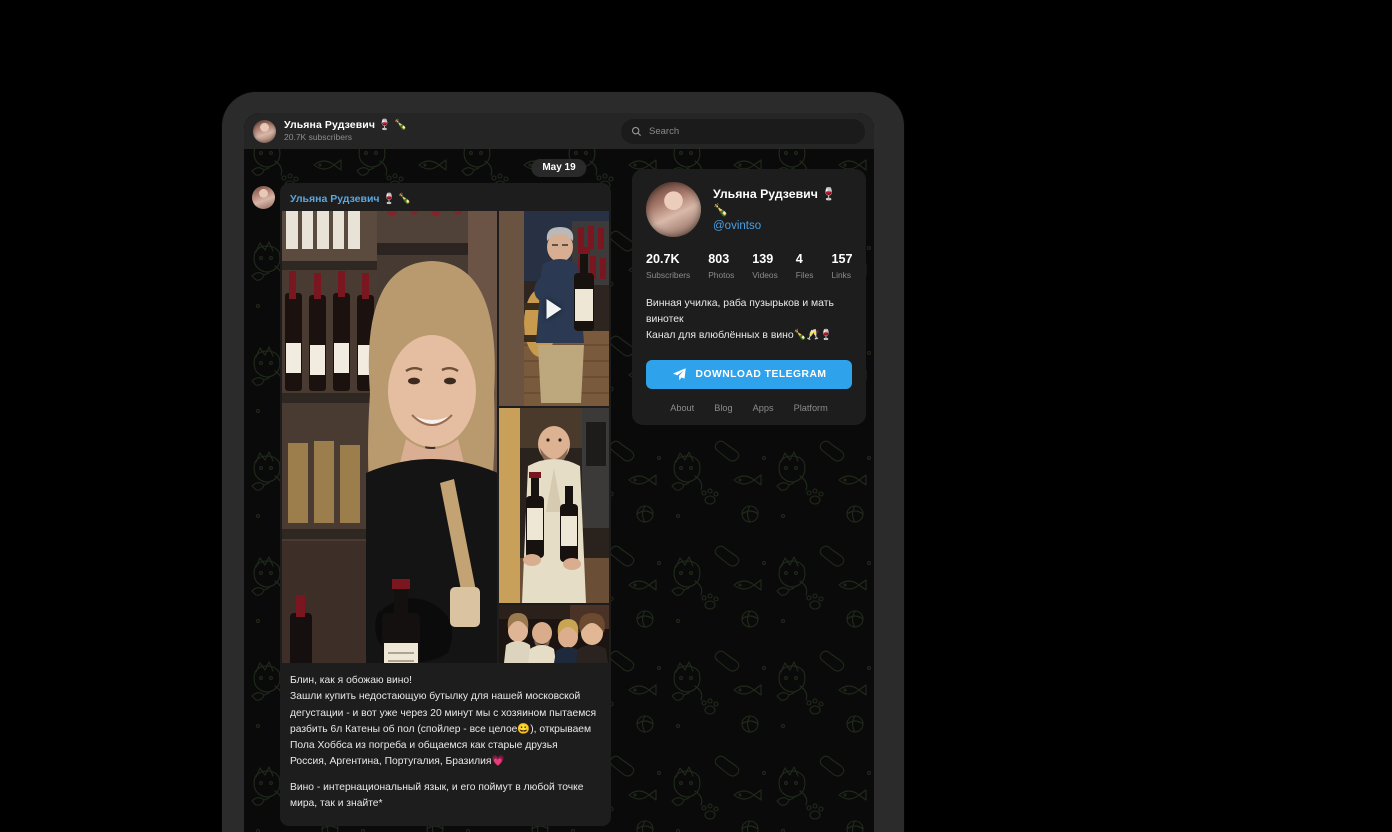  I want to click on channel-avatar, so click(264, 131).